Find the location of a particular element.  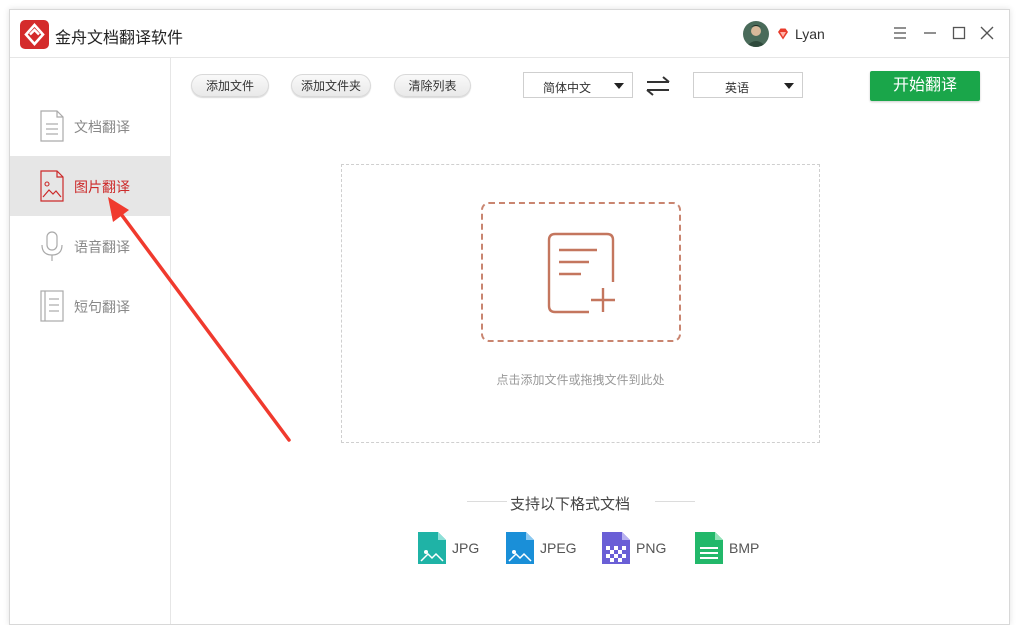

add-folder-button: 添加文件夹 is located at coordinates (331, 85).